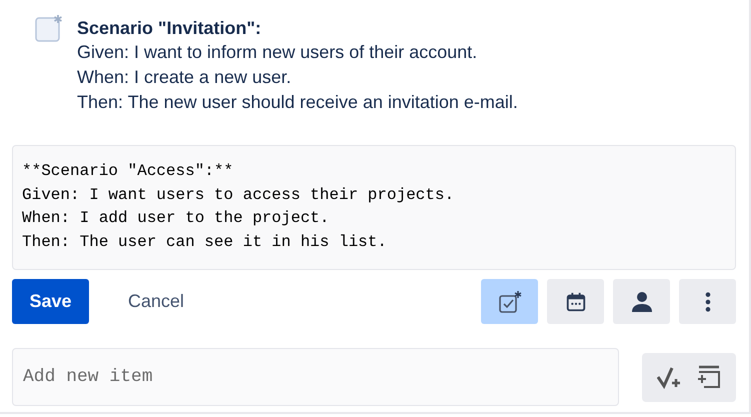 The height and width of the screenshot is (417, 751). I want to click on add-section-icon, so click(709, 377).